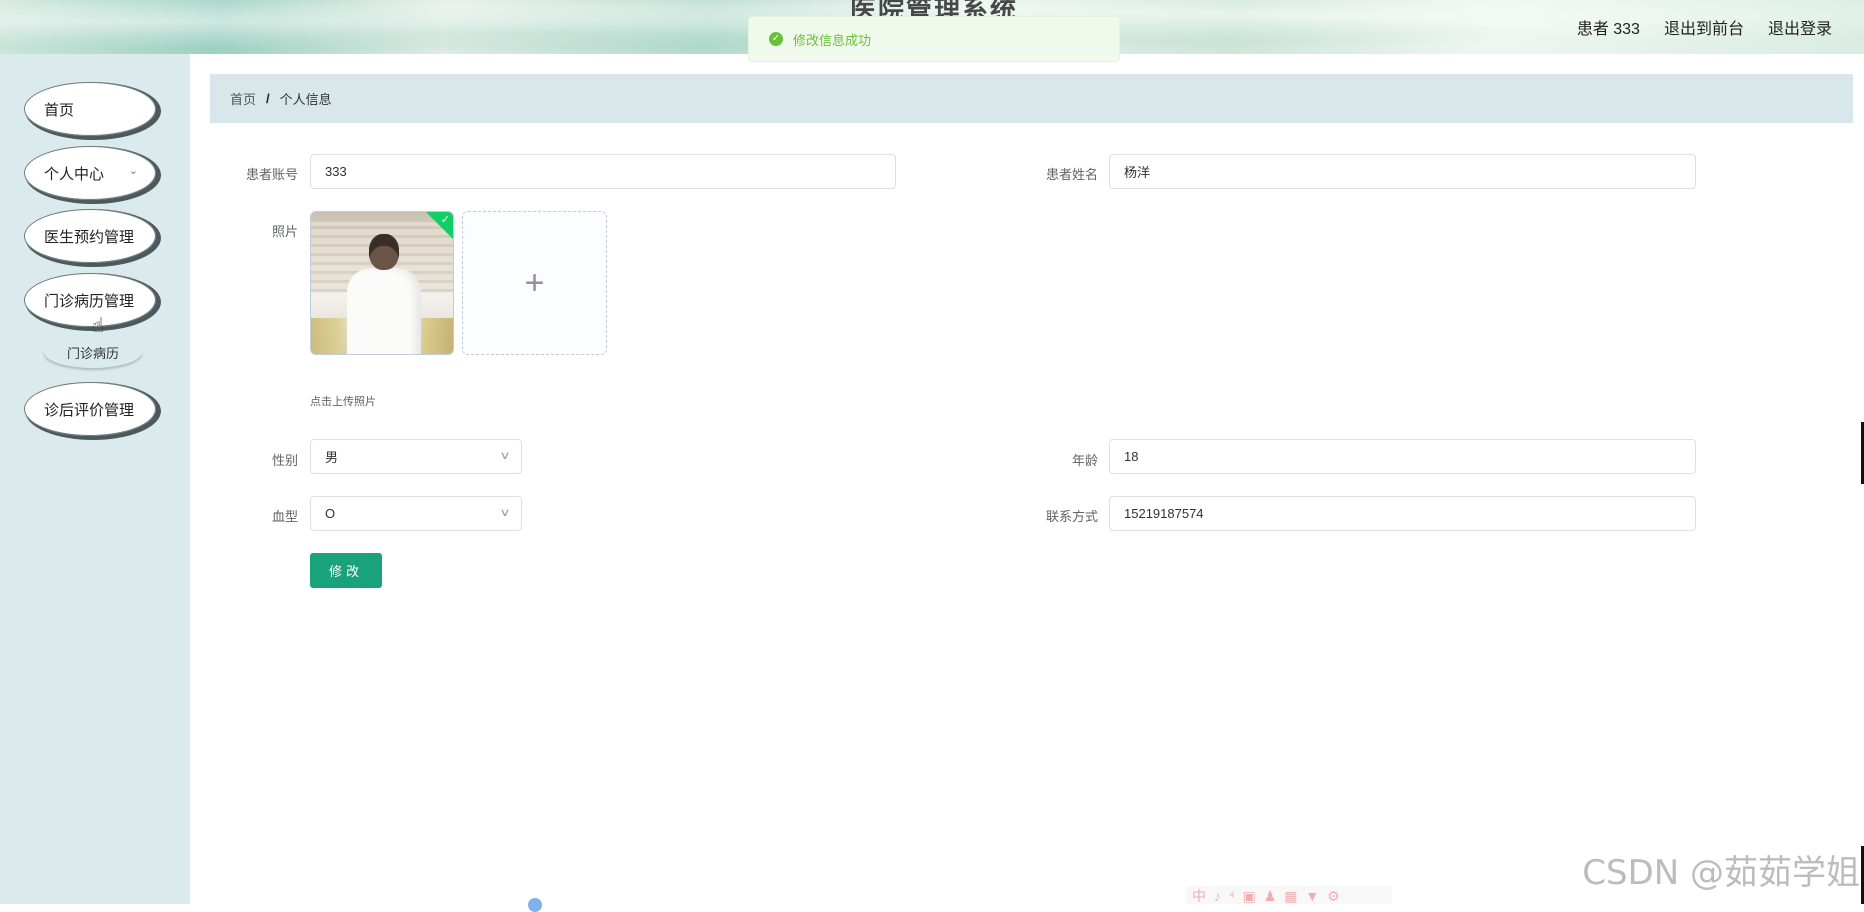 This screenshot has height=912, width=1864. I want to click on sidebar-item-label: 首页, so click(59, 109).